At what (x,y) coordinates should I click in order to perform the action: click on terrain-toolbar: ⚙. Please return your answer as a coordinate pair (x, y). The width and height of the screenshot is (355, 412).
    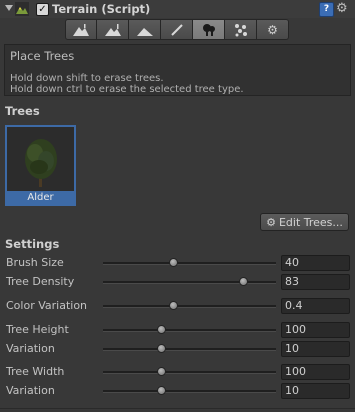
    Looking at the image, I should click on (177, 29).